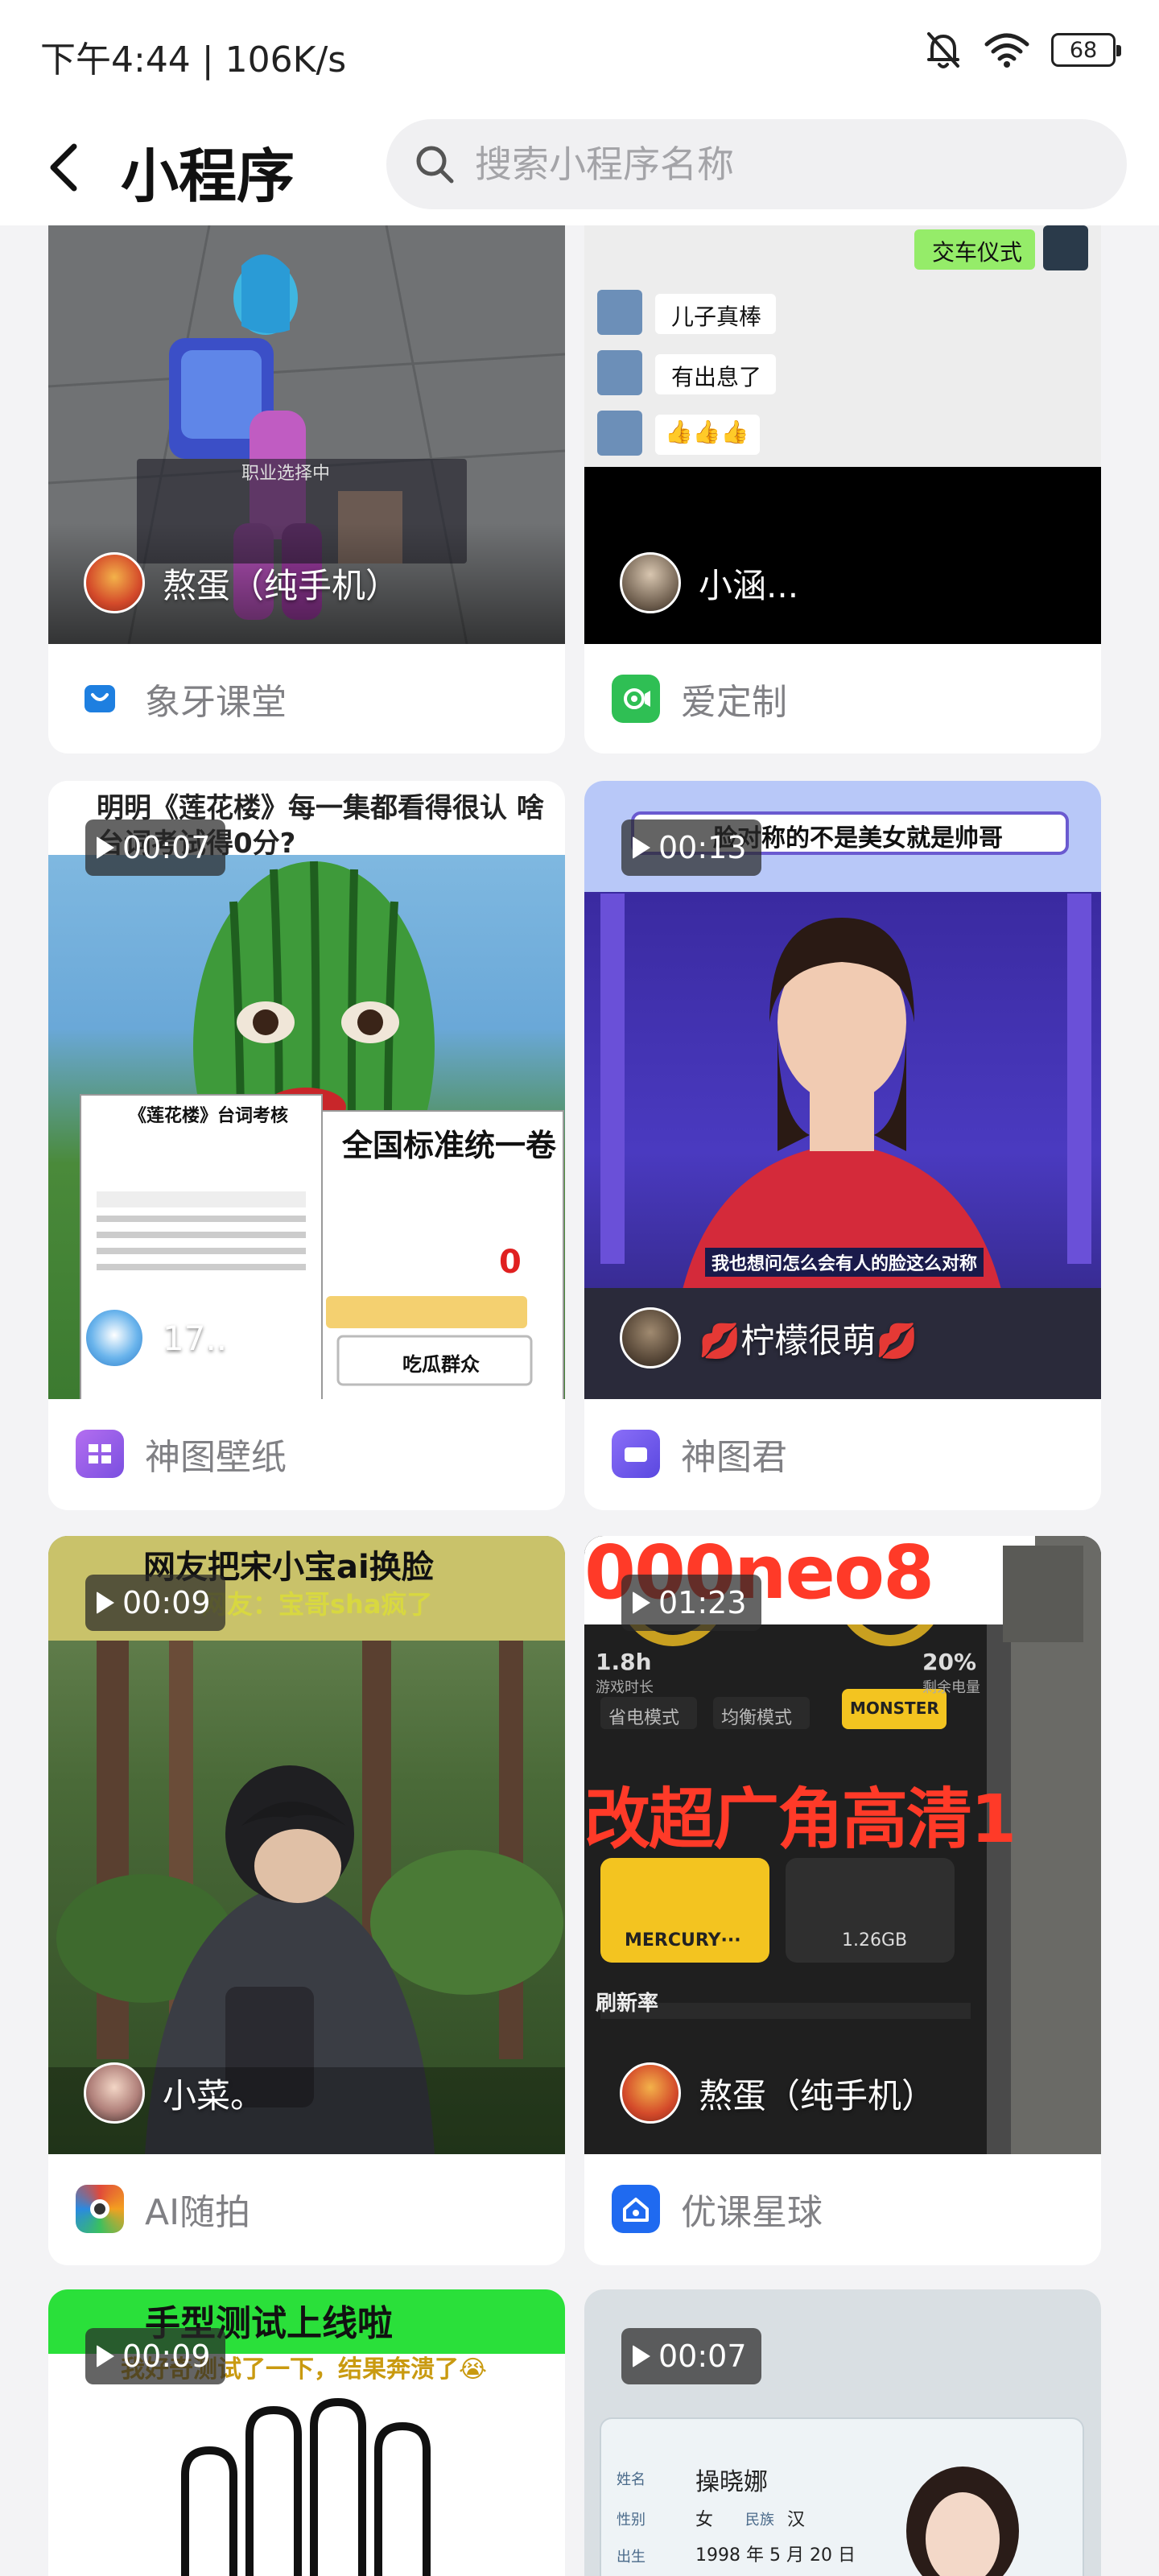  Describe the element at coordinates (216, 1454) in the screenshot. I see `app-name: 神图壁纸` at that location.